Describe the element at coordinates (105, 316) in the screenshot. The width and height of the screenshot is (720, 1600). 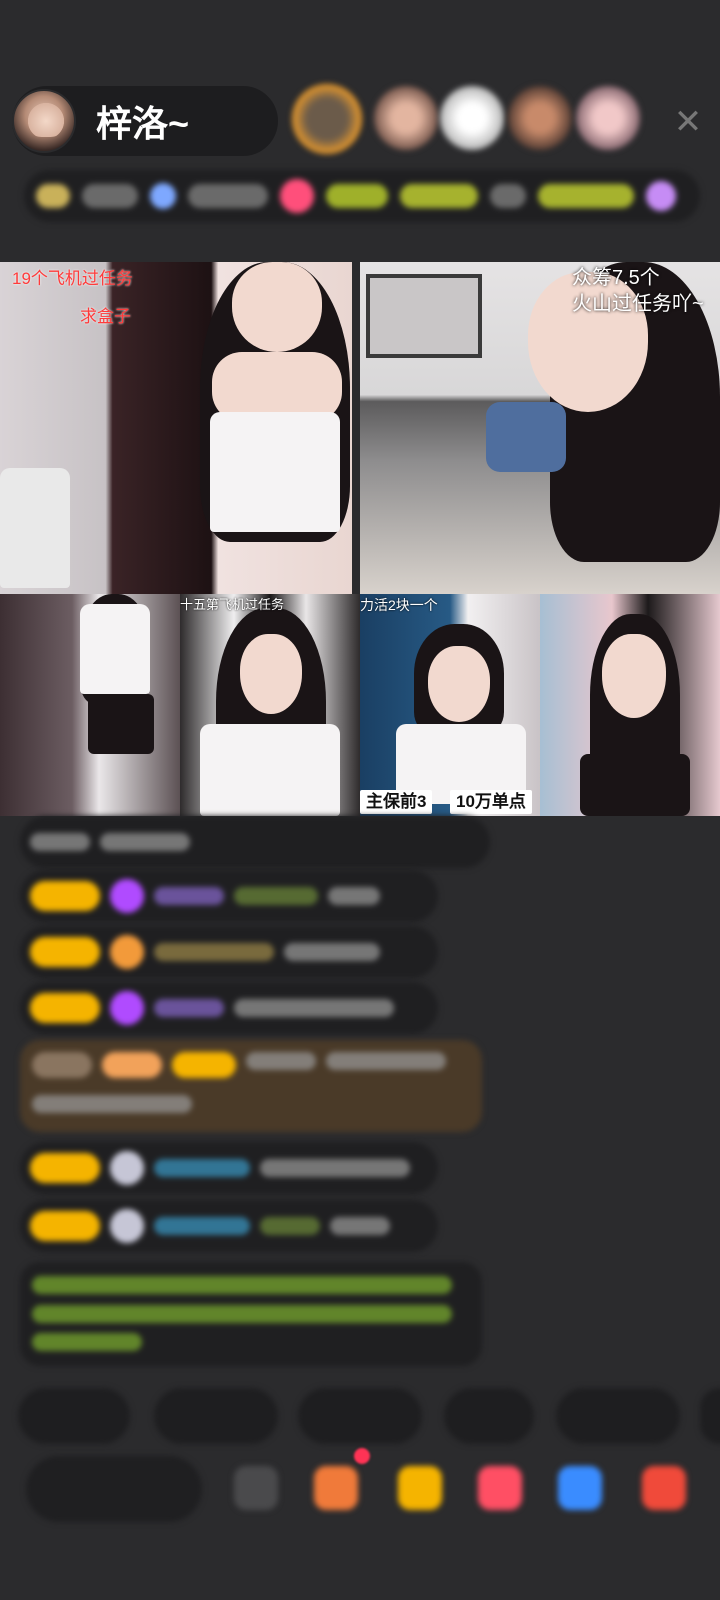
I see `tile-caption: 求盒子` at that location.